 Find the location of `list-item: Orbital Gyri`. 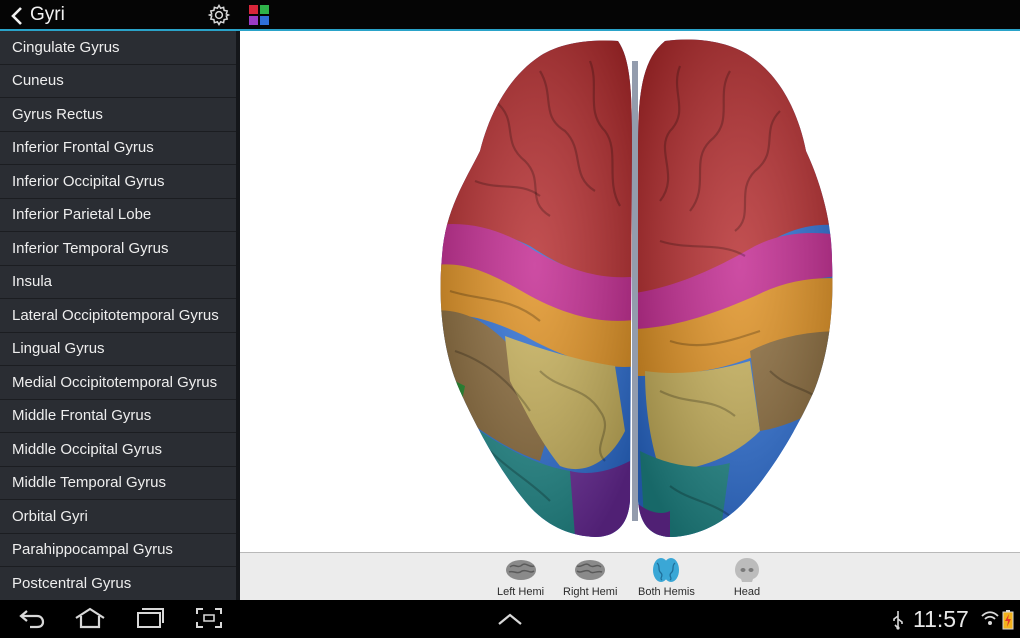

list-item: Orbital Gyri is located at coordinates (119, 517).